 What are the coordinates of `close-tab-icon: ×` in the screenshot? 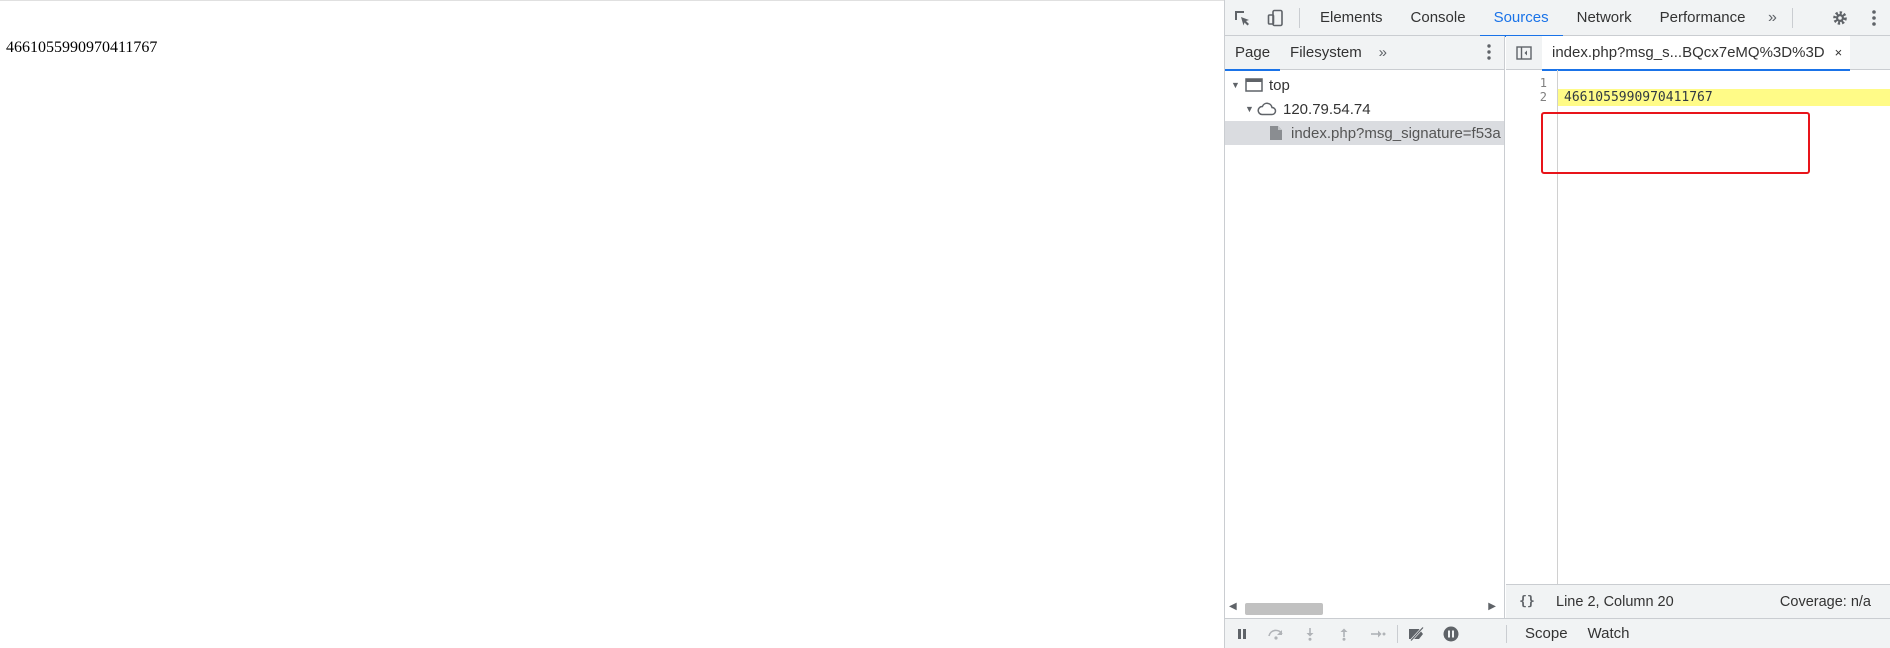 It's located at (1839, 52).